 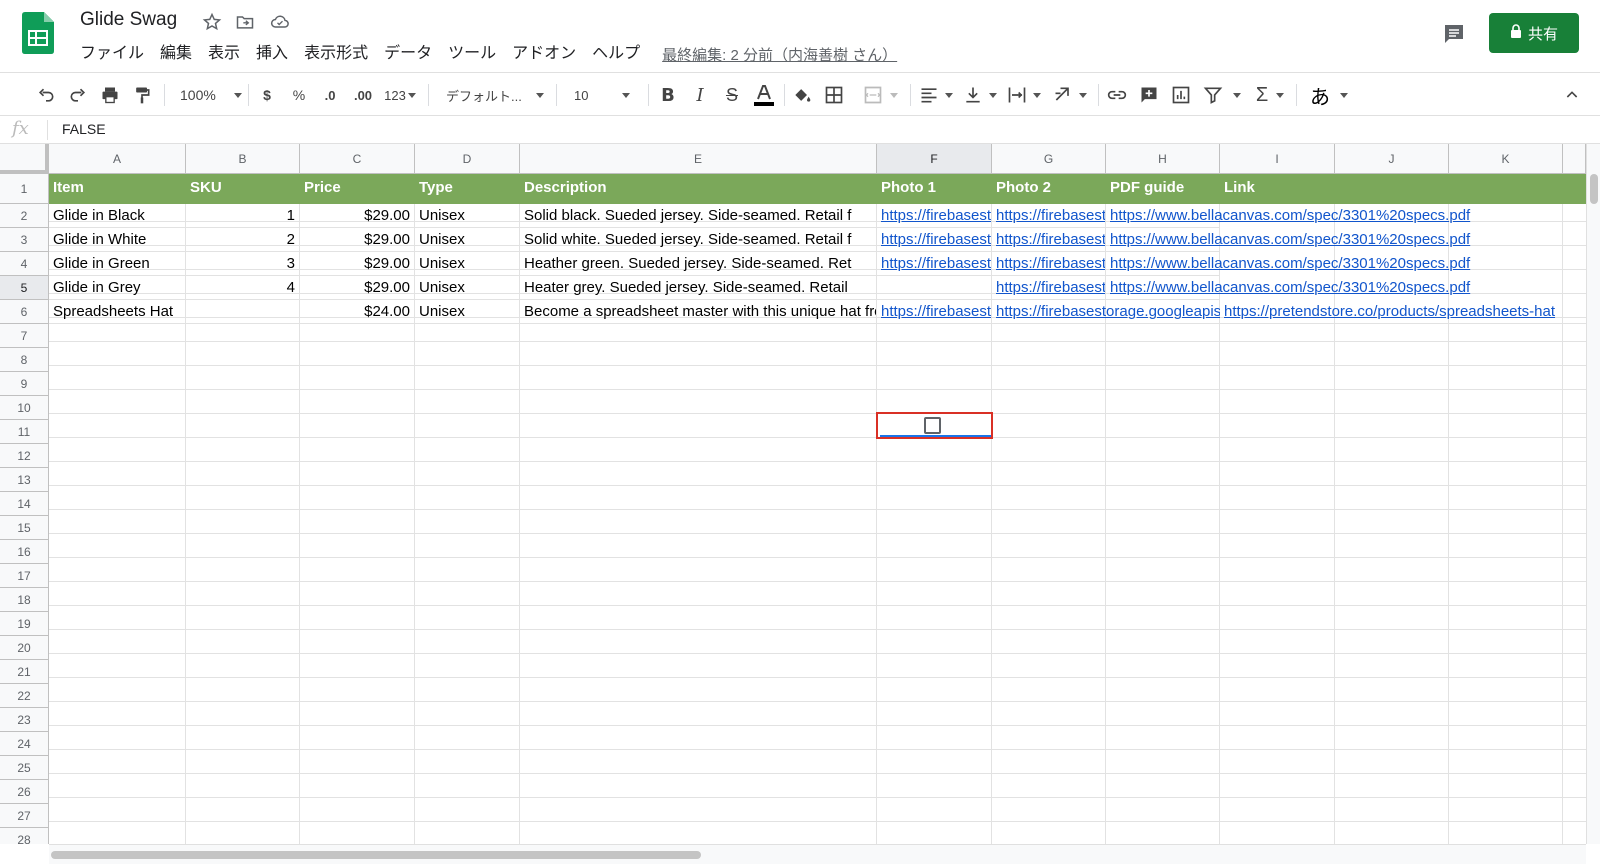 I want to click on header-cell: Photo 2, so click(x=1049, y=189).